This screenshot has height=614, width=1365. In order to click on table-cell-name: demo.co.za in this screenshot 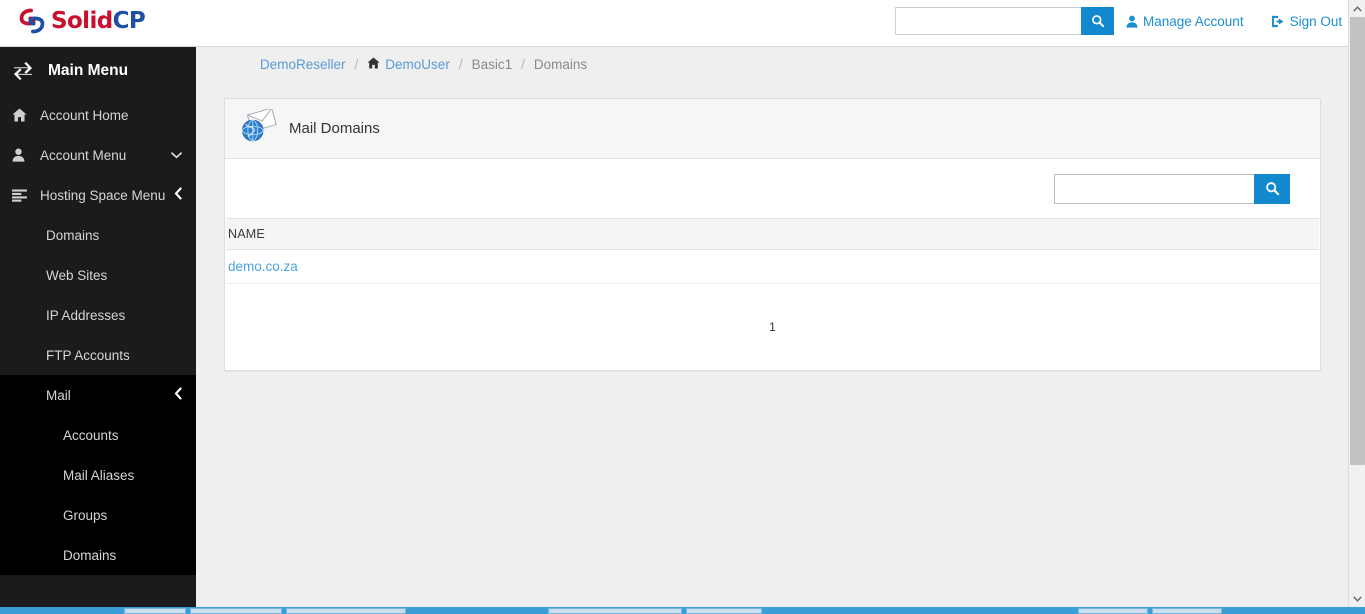, I will do `click(772, 266)`.